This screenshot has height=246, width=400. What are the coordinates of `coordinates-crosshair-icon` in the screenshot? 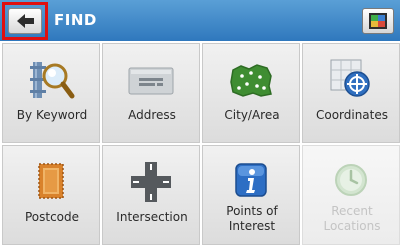 It's located at (350, 78).